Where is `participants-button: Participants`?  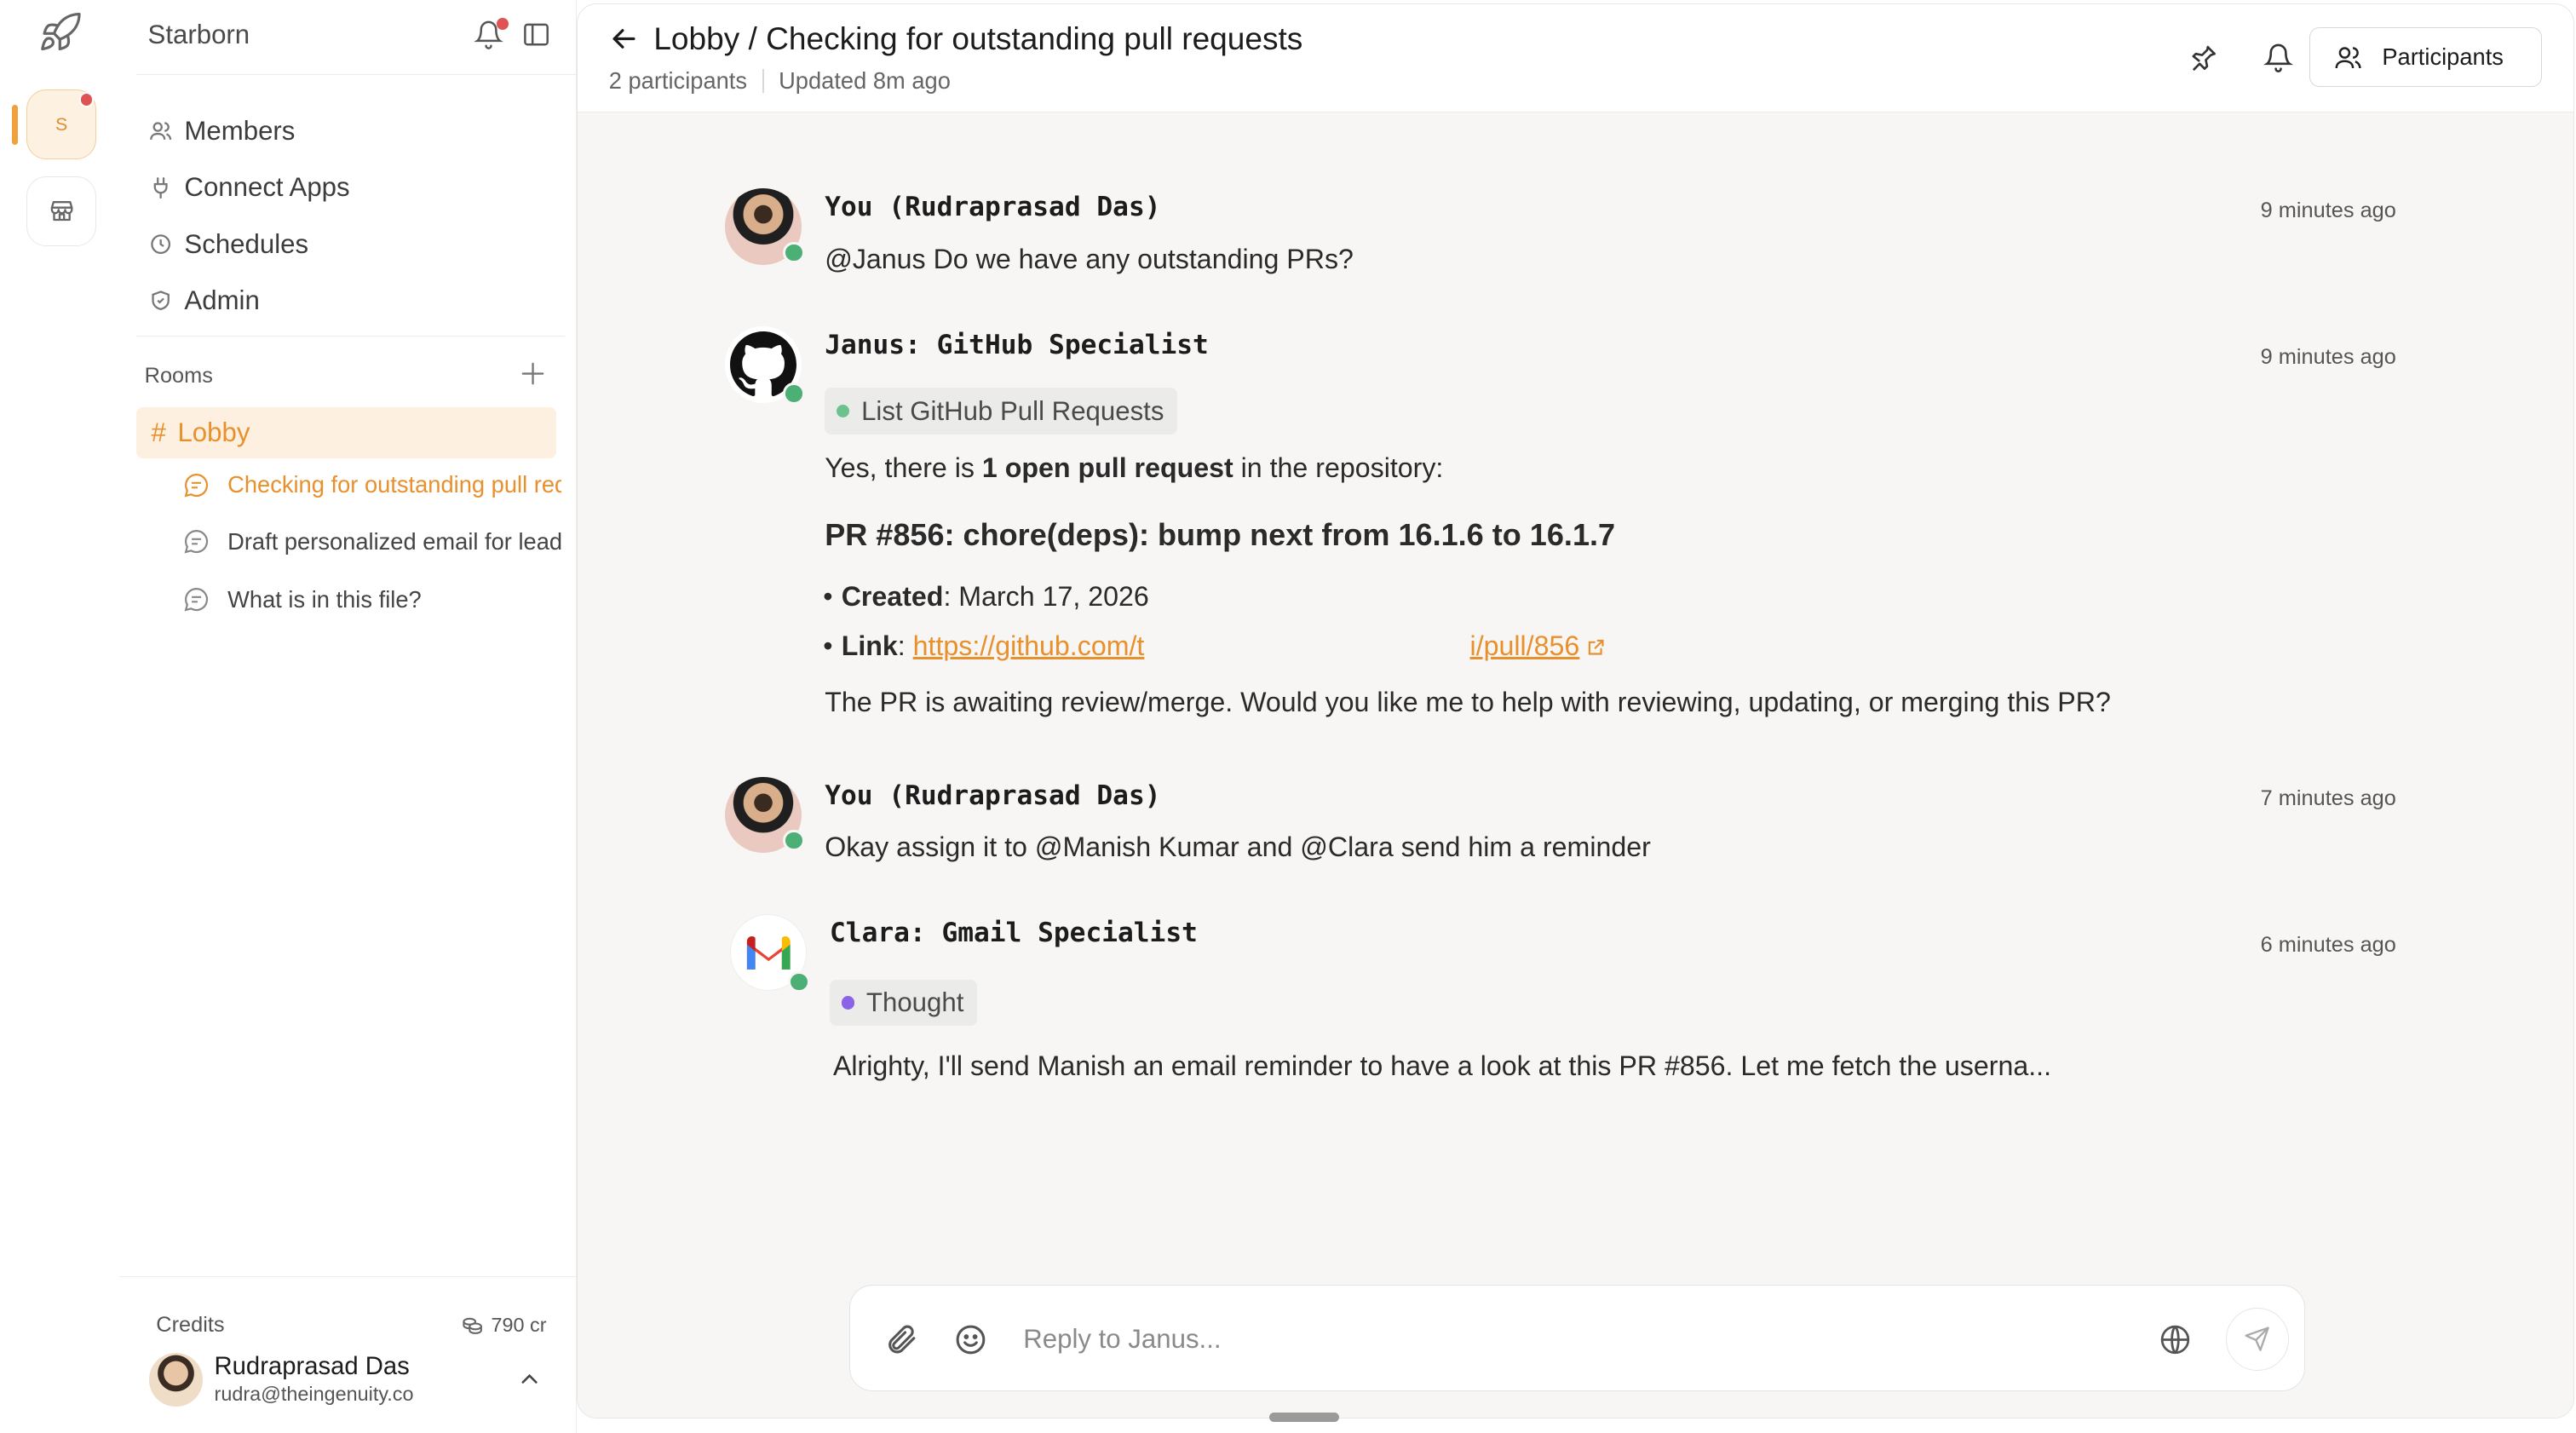
participants-button: Participants is located at coordinates (2426, 58).